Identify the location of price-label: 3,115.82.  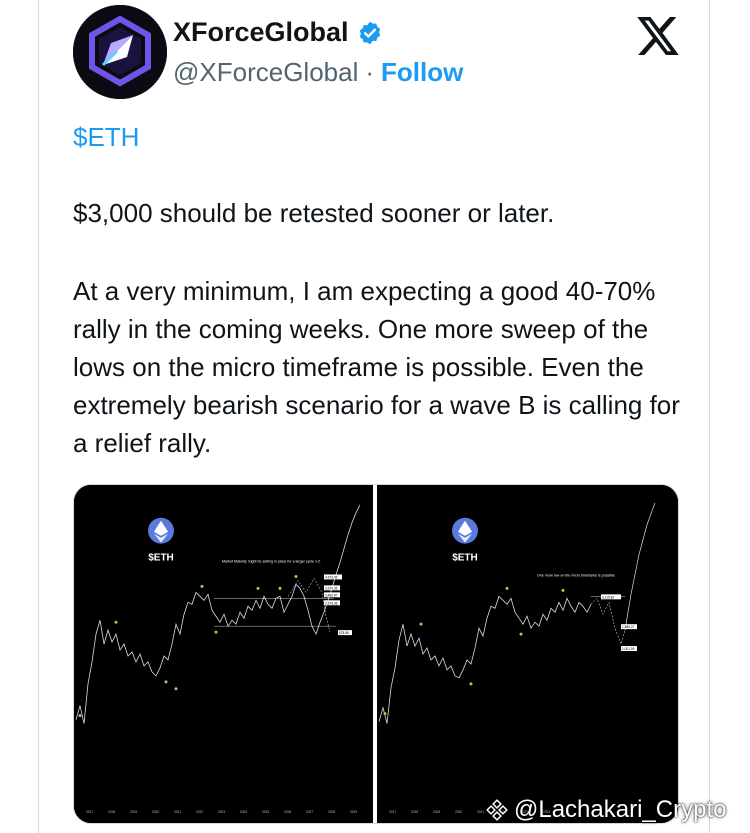
(608, 597).